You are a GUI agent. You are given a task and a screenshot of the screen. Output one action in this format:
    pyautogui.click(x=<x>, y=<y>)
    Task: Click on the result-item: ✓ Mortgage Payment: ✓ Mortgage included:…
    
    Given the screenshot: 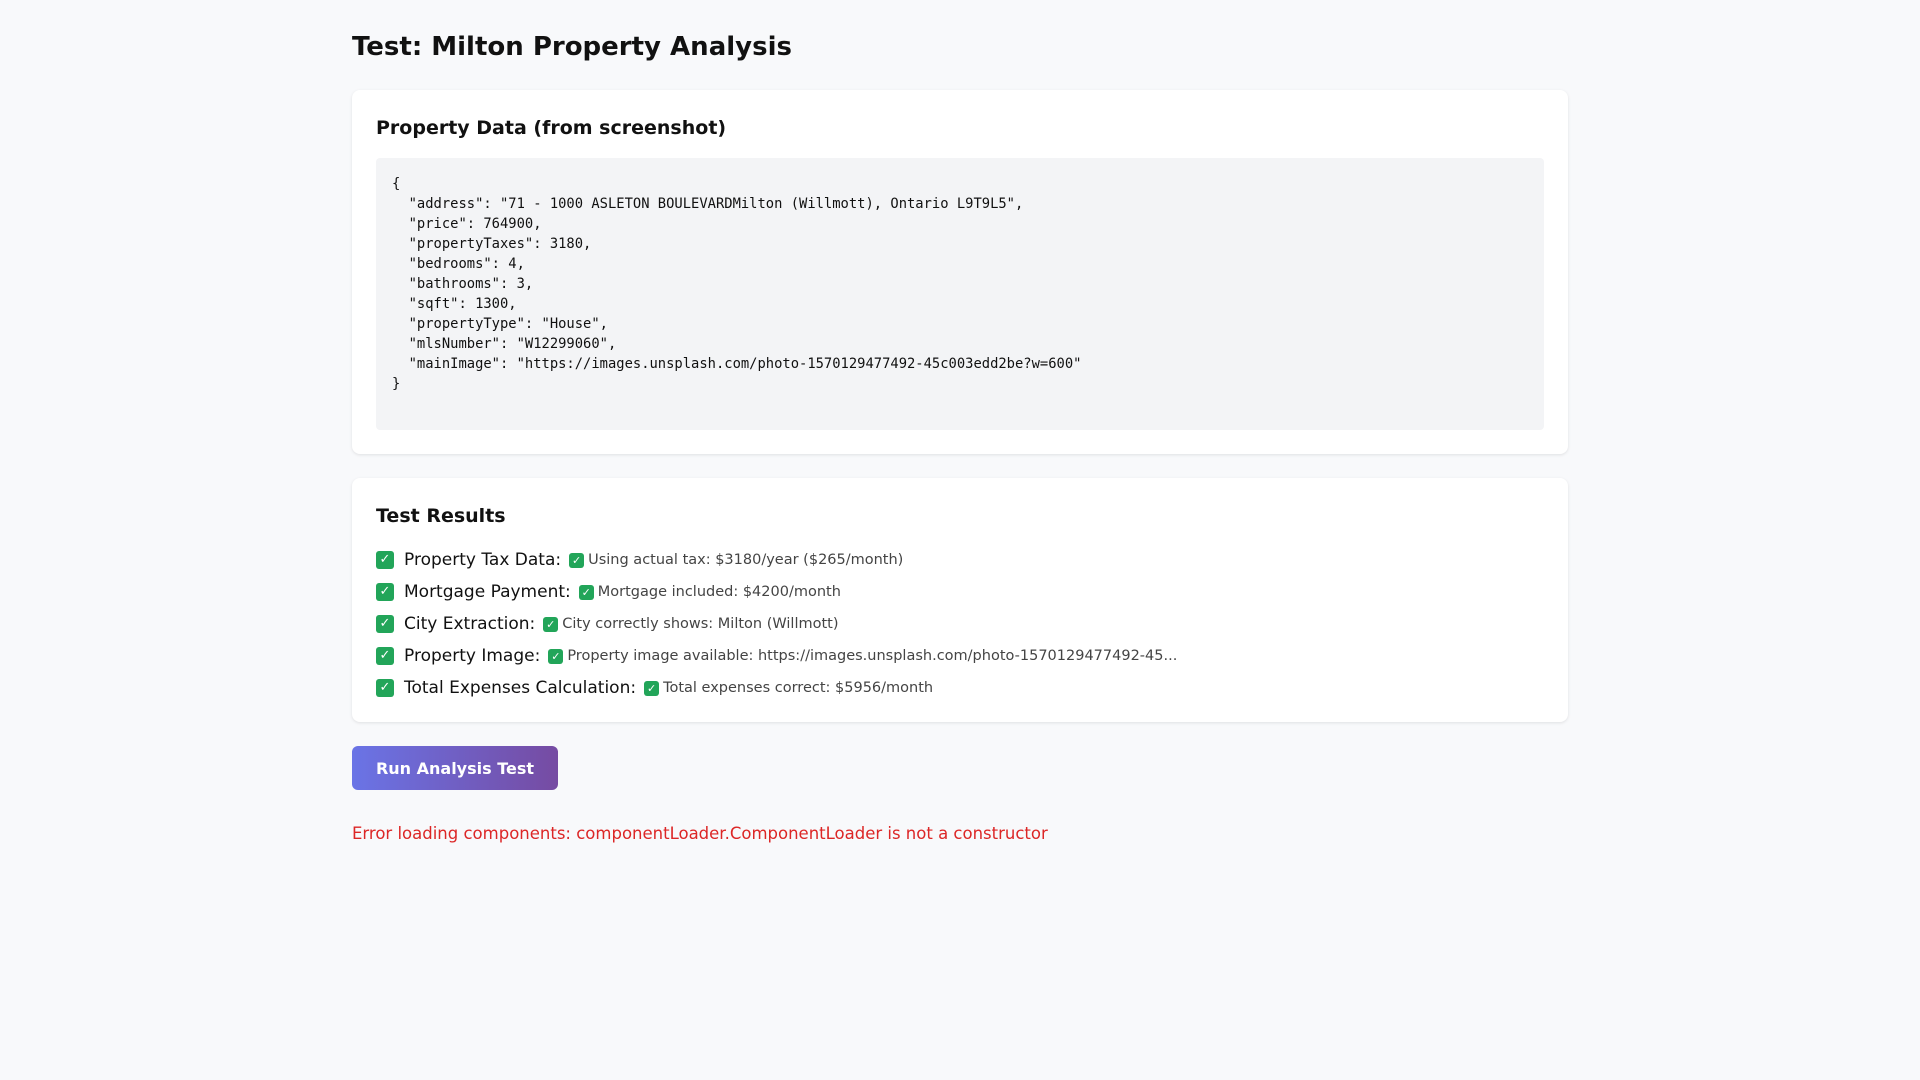 What is the action you would take?
    pyautogui.click(x=960, y=592)
    